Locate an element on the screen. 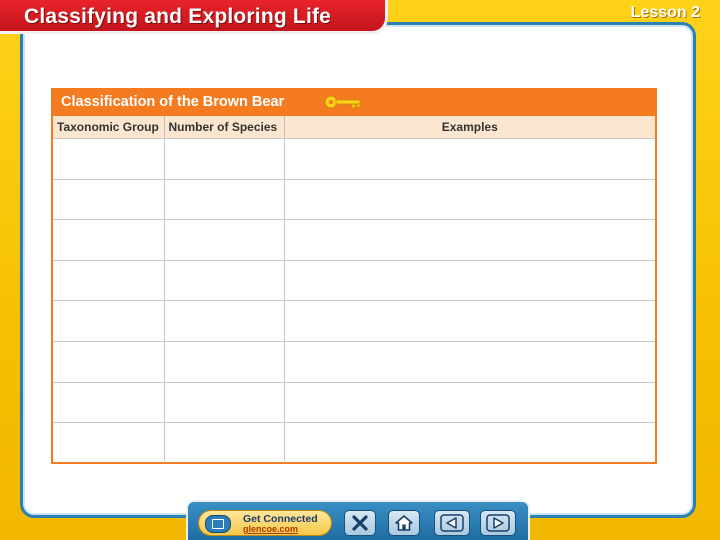 Image resolution: width=720 pixels, height=540 pixels. home-icon is located at coordinates (404, 523).